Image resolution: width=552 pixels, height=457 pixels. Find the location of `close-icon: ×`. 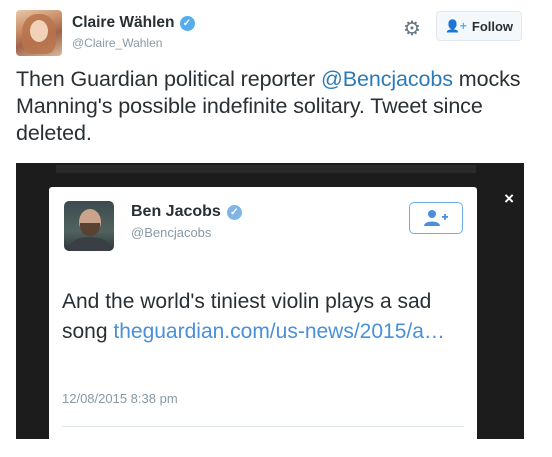

close-icon: × is located at coordinates (509, 199).